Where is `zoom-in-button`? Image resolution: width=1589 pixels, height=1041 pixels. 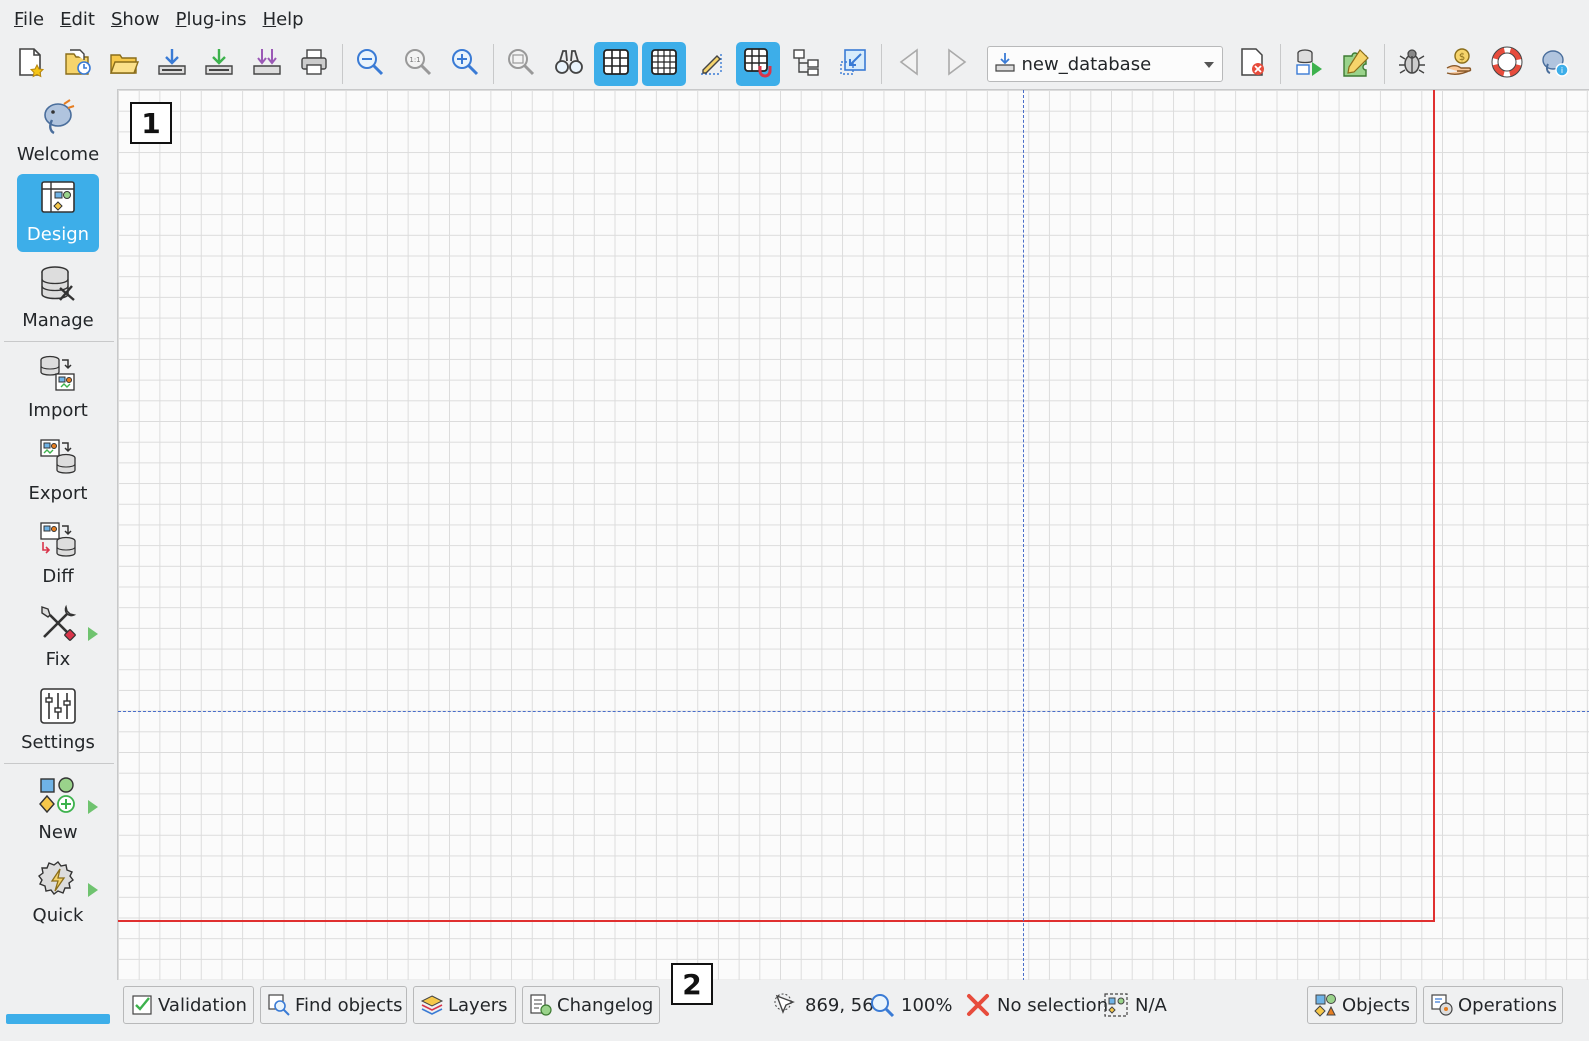
zoom-in-button is located at coordinates (465, 64).